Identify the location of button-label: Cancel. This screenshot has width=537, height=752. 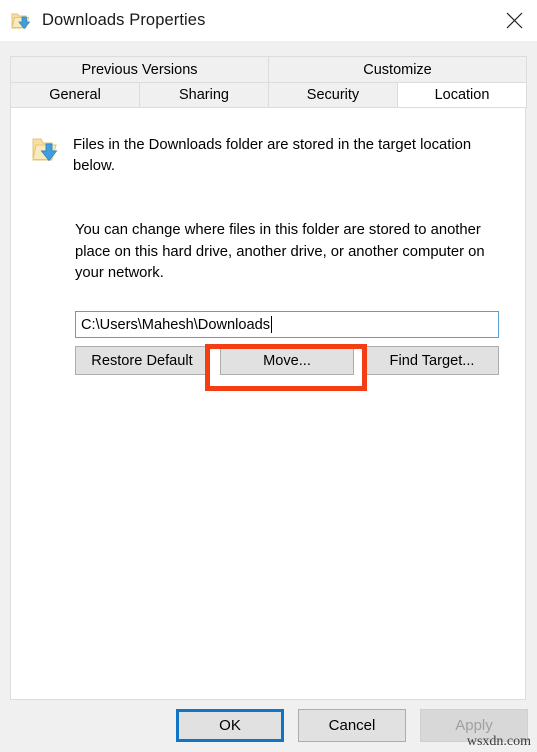
(352, 725).